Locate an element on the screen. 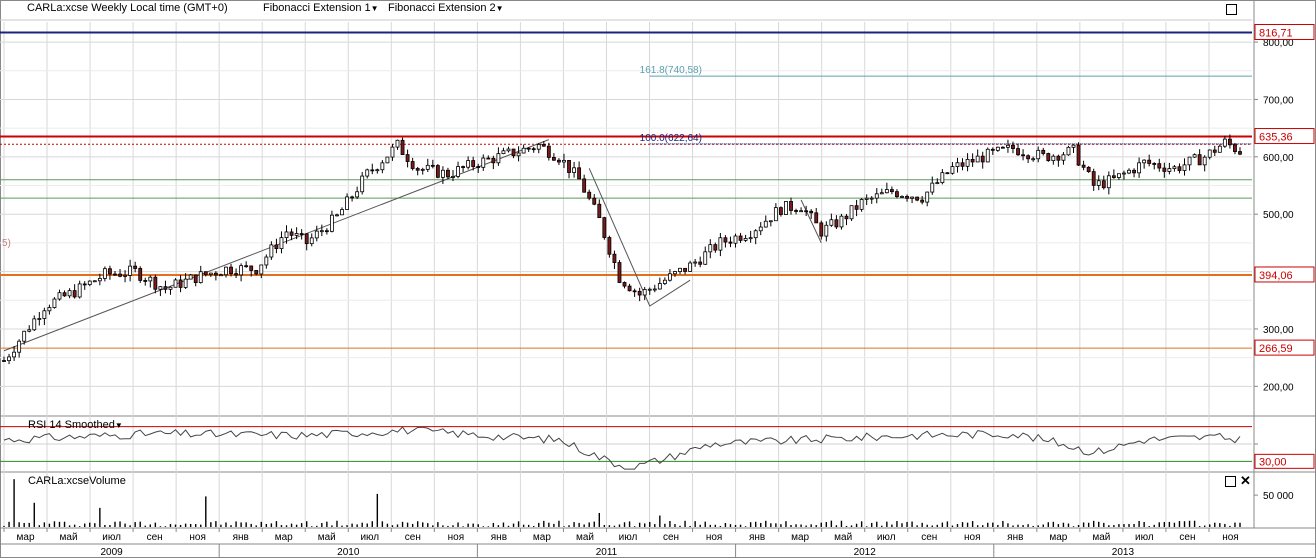  price-label: 635,36 is located at coordinates (1276, 138).